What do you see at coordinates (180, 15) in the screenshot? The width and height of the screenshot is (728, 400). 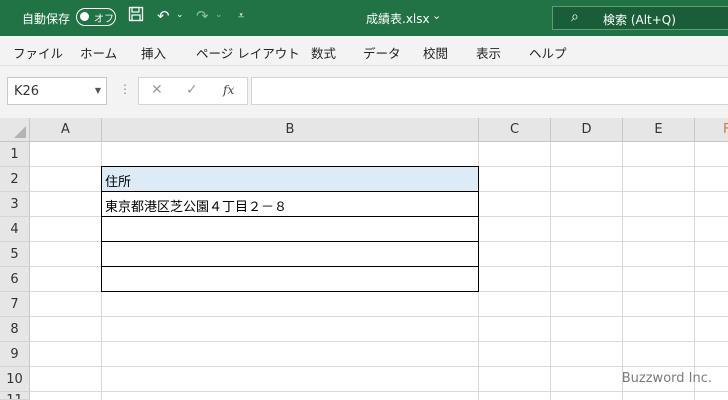 I see `undo-dropdown-icon: ⌄` at bounding box center [180, 15].